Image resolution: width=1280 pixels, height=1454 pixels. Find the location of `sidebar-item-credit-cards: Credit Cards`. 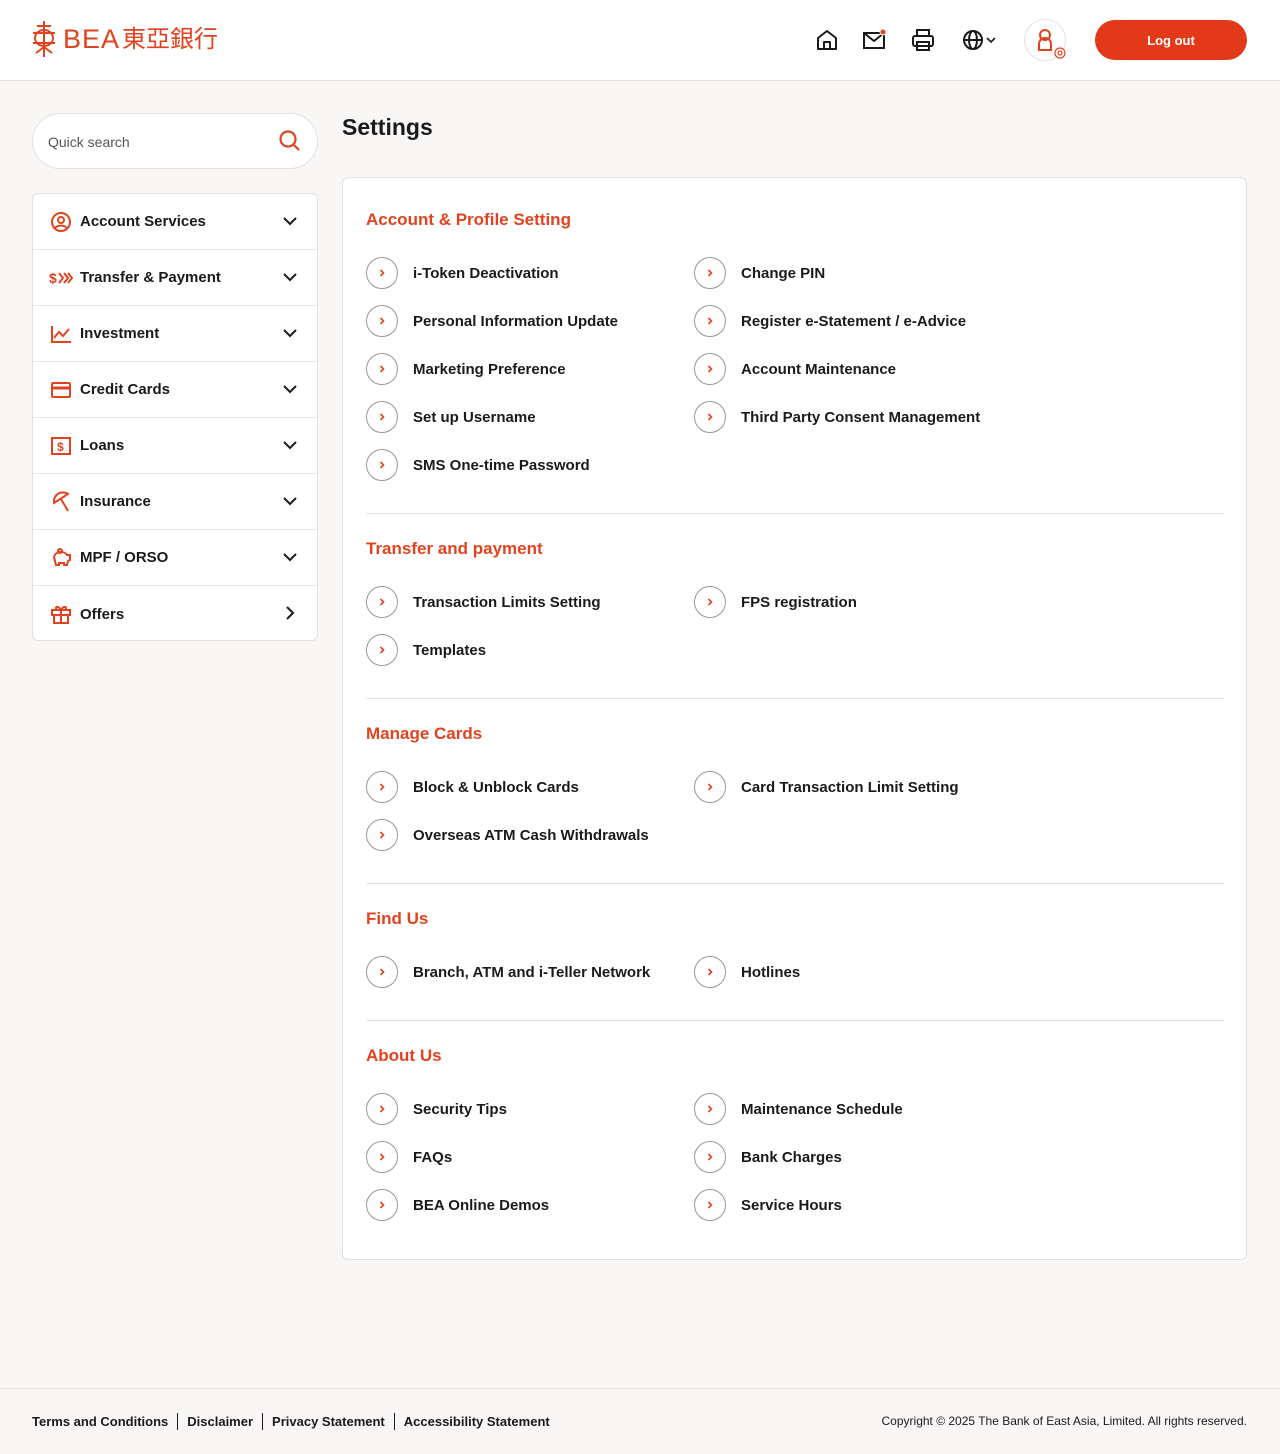

sidebar-item-credit-cards: Credit Cards is located at coordinates (175, 390).